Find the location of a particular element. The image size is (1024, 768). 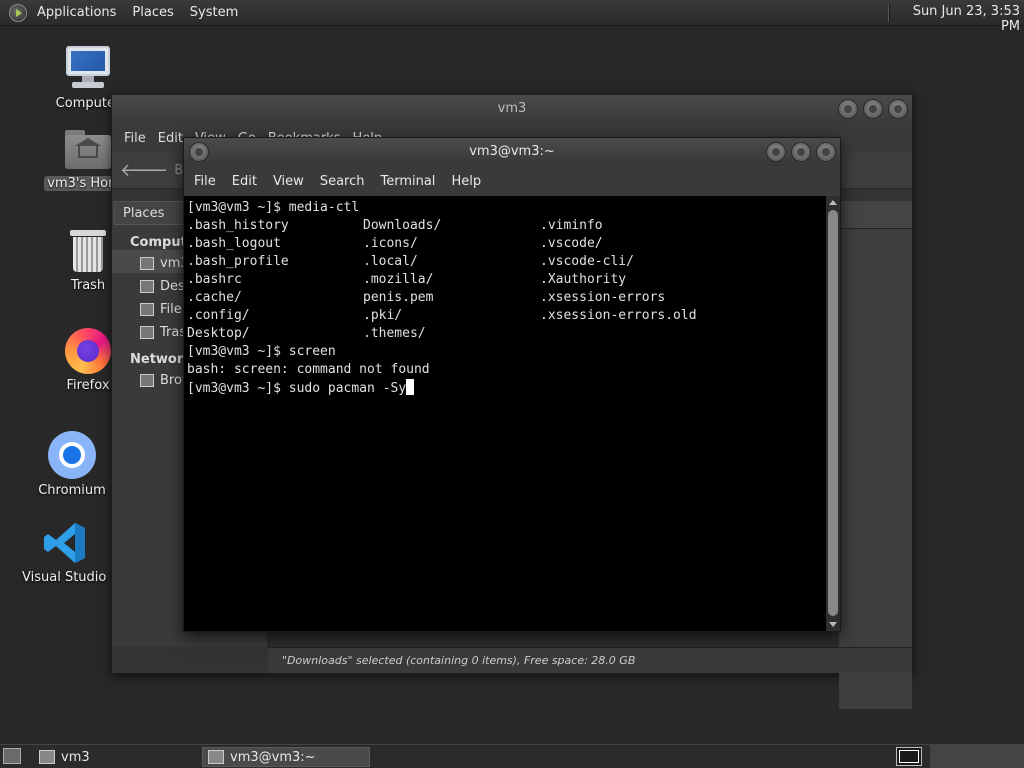

terminal-line: .cache/penis.pem .xsession-errors is located at coordinates (507, 298).